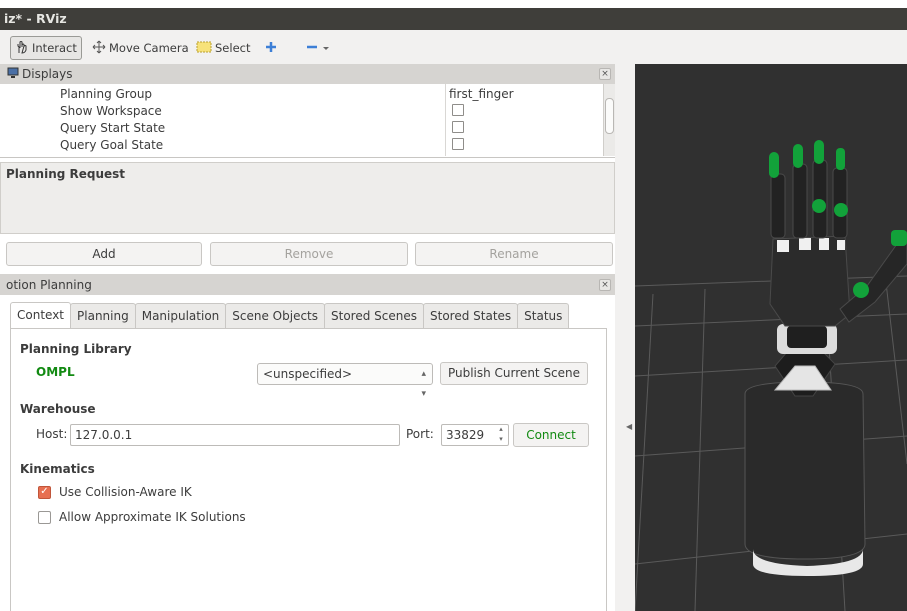 The height and width of the screenshot is (611, 907). I want to click on connect-button: Connect, so click(551, 435).